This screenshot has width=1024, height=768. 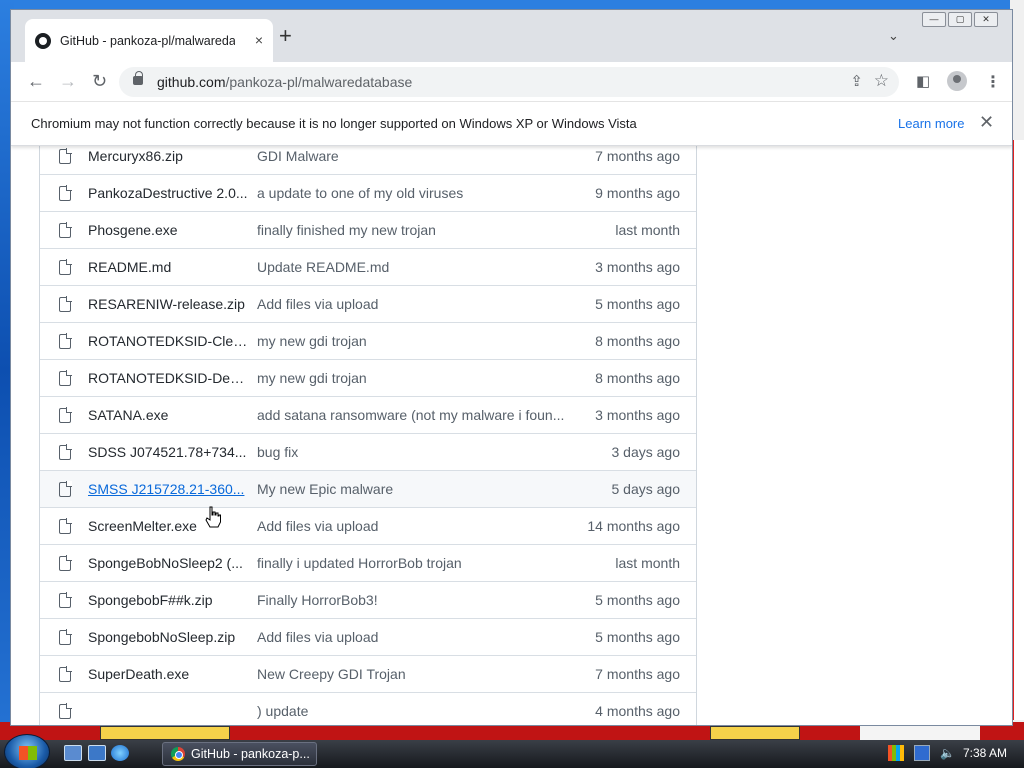 I want to click on file-row: Mercuryx86.zip GDI Malware 7 months ago, so click(x=368, y=160).